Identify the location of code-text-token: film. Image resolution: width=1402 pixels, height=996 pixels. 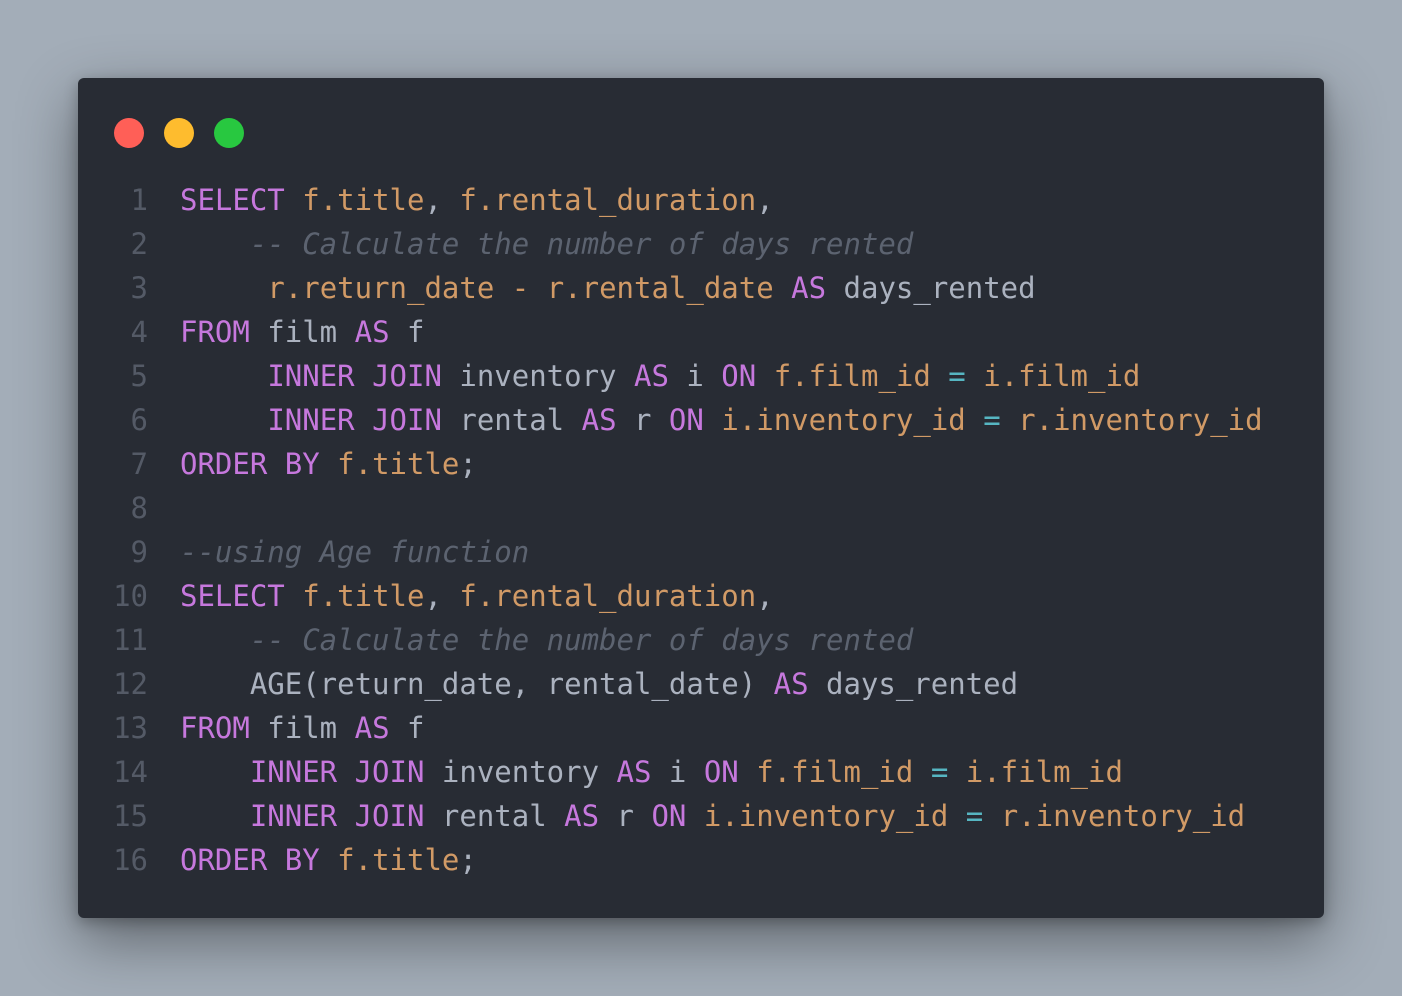
(302, 728).